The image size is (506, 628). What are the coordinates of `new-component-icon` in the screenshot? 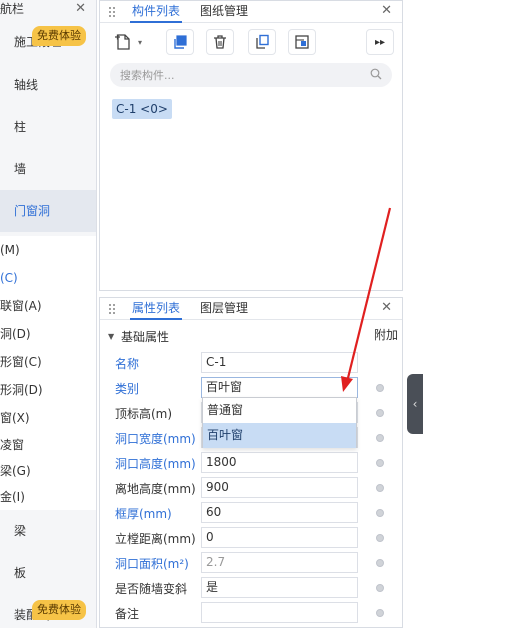 It's located at (122, 42).